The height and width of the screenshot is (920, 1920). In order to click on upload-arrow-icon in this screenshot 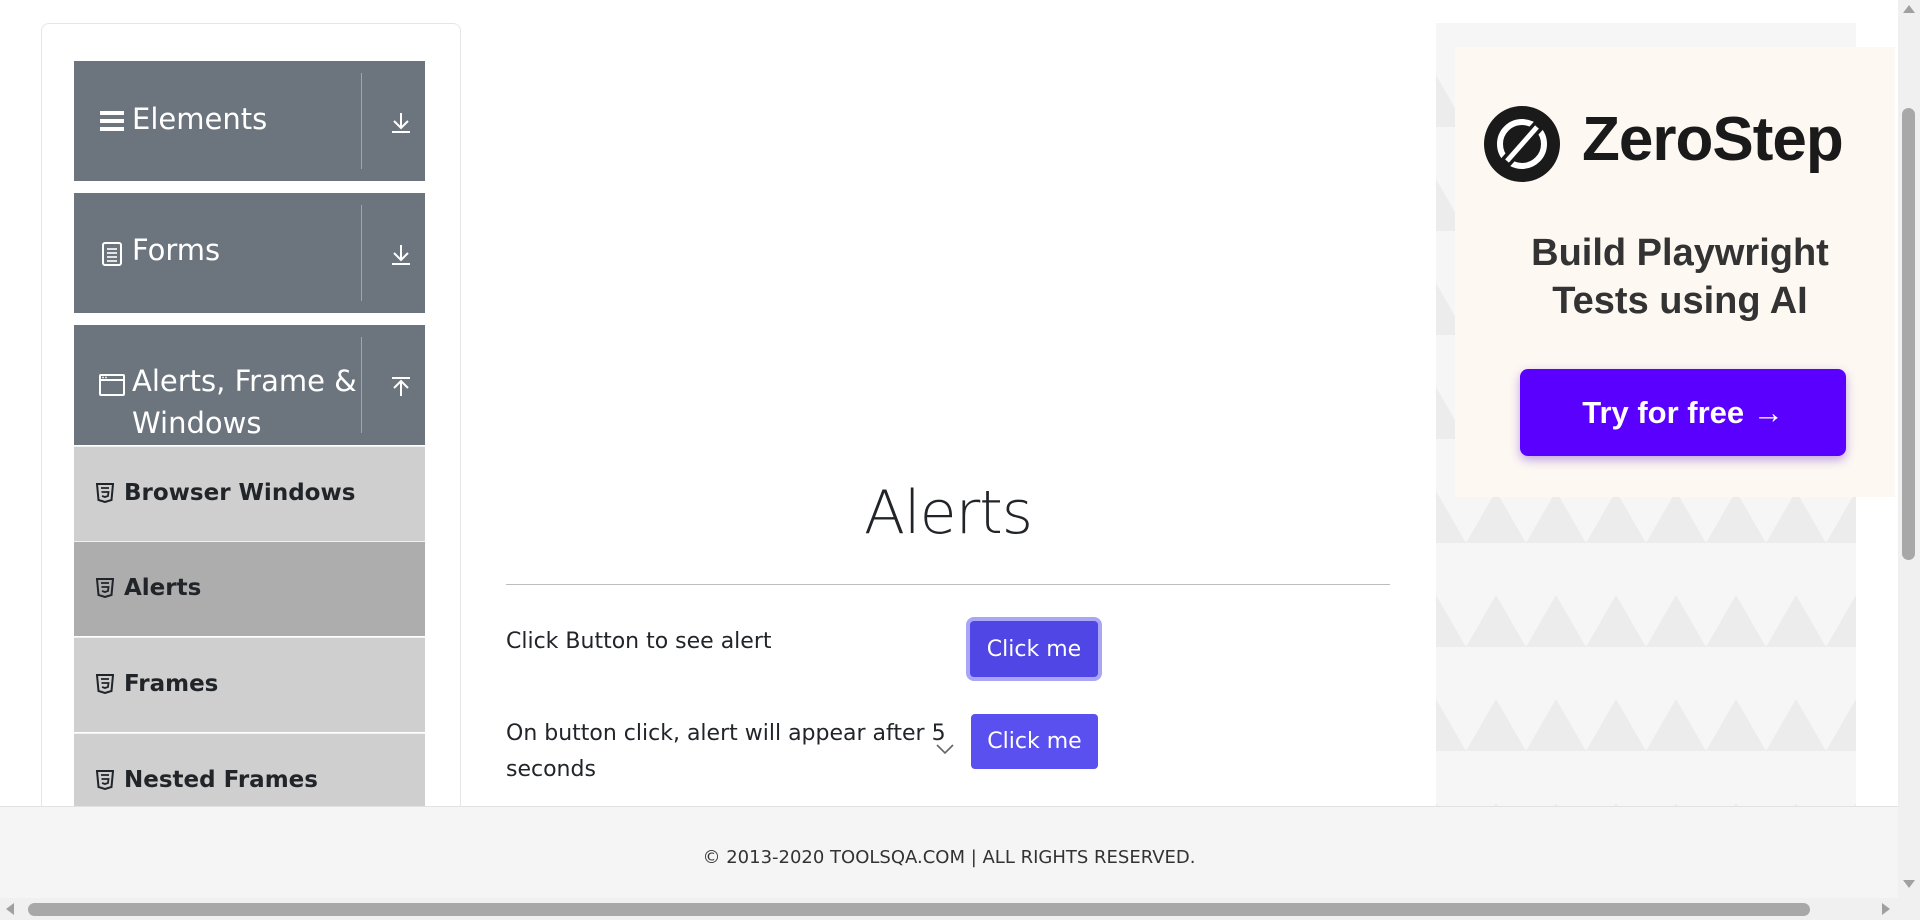, I will do `click(401, 387)`.